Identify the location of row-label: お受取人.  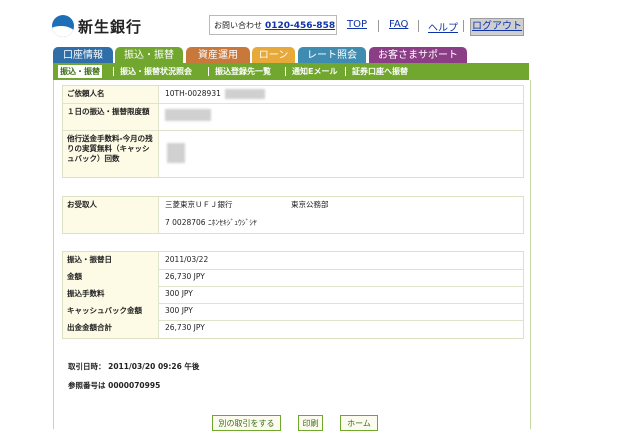
(111, 215).